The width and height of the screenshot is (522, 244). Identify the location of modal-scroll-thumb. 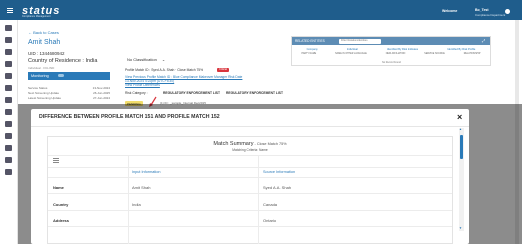
(461, 147).